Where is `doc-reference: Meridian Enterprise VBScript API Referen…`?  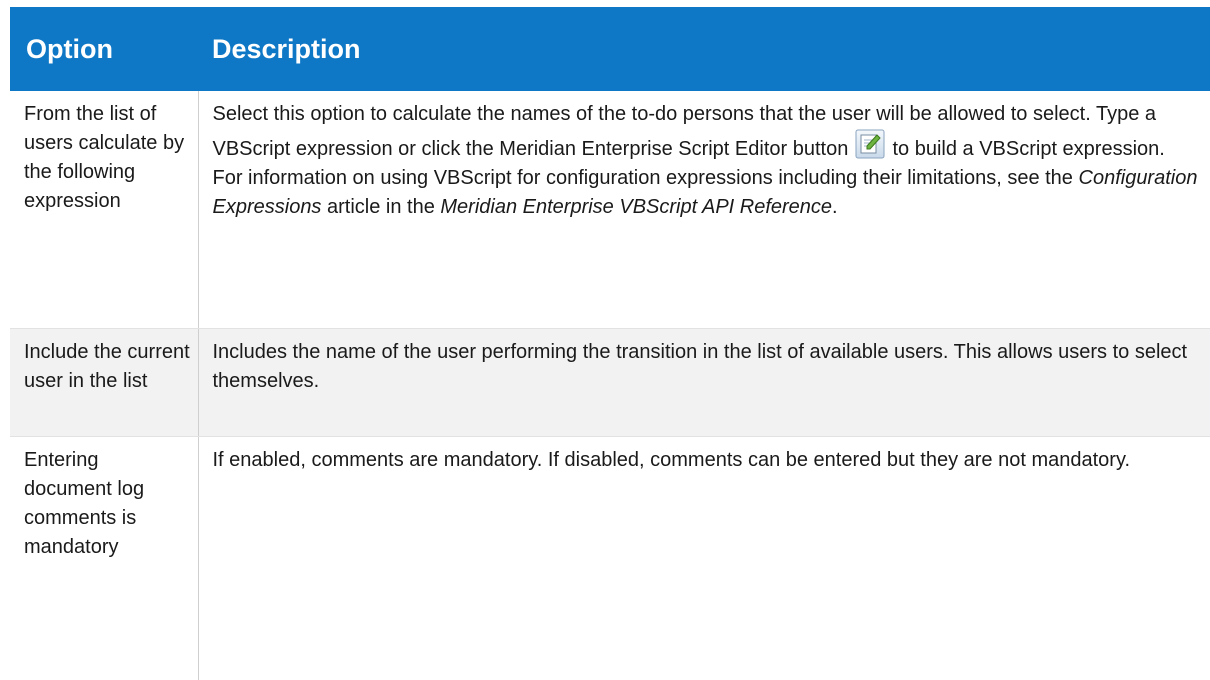
doc-reference: Meridian Enterprise VBScript API Referen… is located at coordinates (636, 207).